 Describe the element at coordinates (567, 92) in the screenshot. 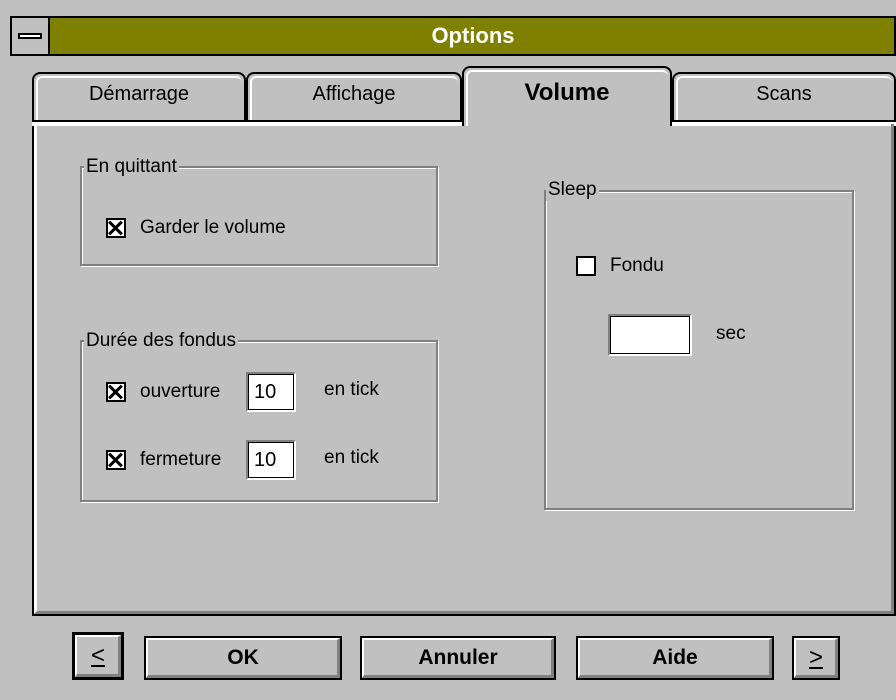

I see `tab-label: Volume` at that location.